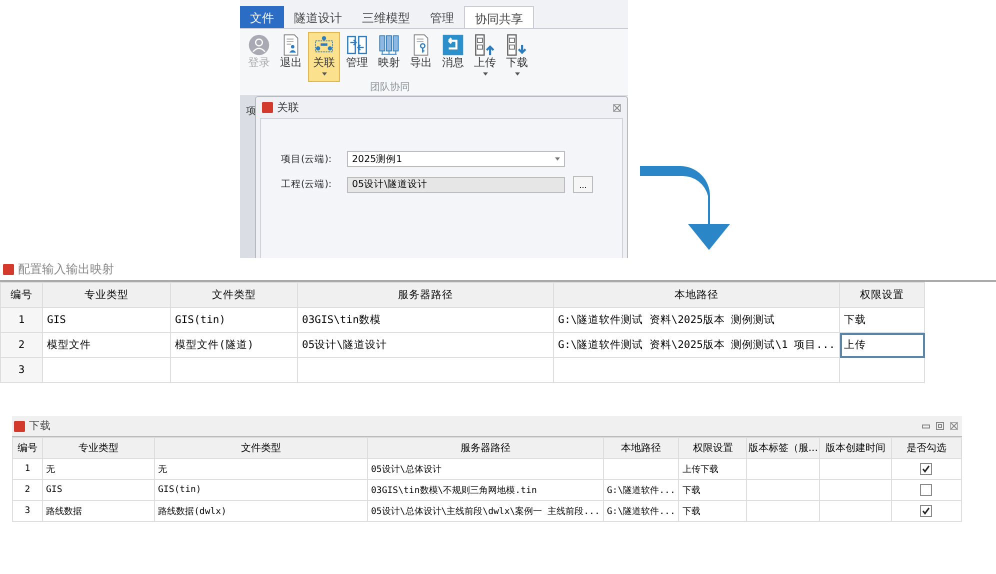 The width and height of the screenshot is (996, 574). What do you see at coordinates (66, 269) in the screenshot?
I see `window-title: 配置输入输出映射` at bounding box center [66, 269].